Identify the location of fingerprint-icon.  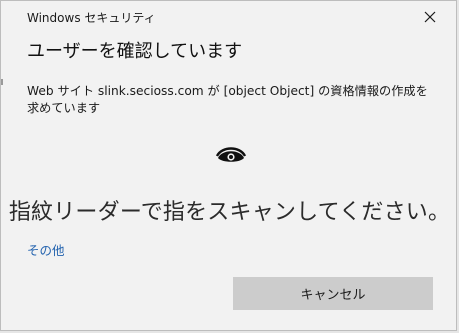
(231, 154).